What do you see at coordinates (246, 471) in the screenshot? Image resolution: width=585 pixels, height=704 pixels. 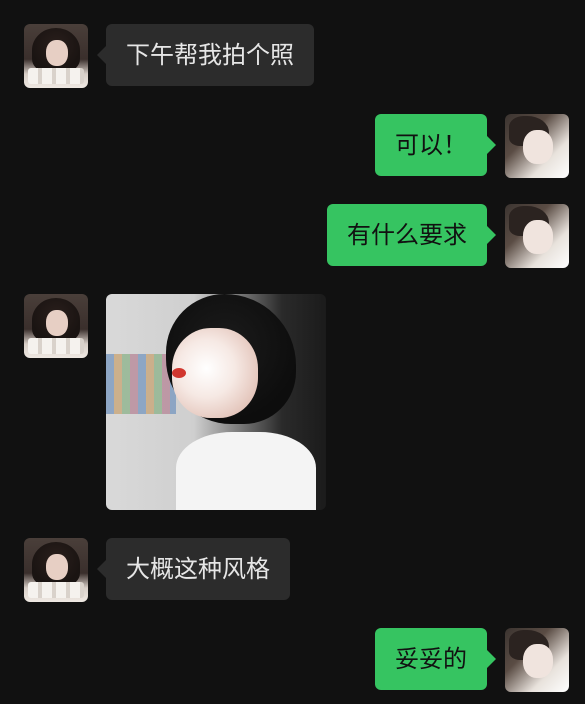 I see `photo-shirt` at bounding box center [246, 471].